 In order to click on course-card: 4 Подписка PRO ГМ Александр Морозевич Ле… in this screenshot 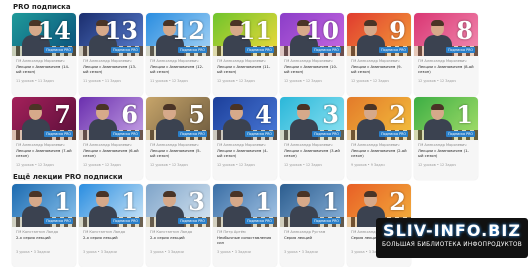, I will do `click(245, 138)`.